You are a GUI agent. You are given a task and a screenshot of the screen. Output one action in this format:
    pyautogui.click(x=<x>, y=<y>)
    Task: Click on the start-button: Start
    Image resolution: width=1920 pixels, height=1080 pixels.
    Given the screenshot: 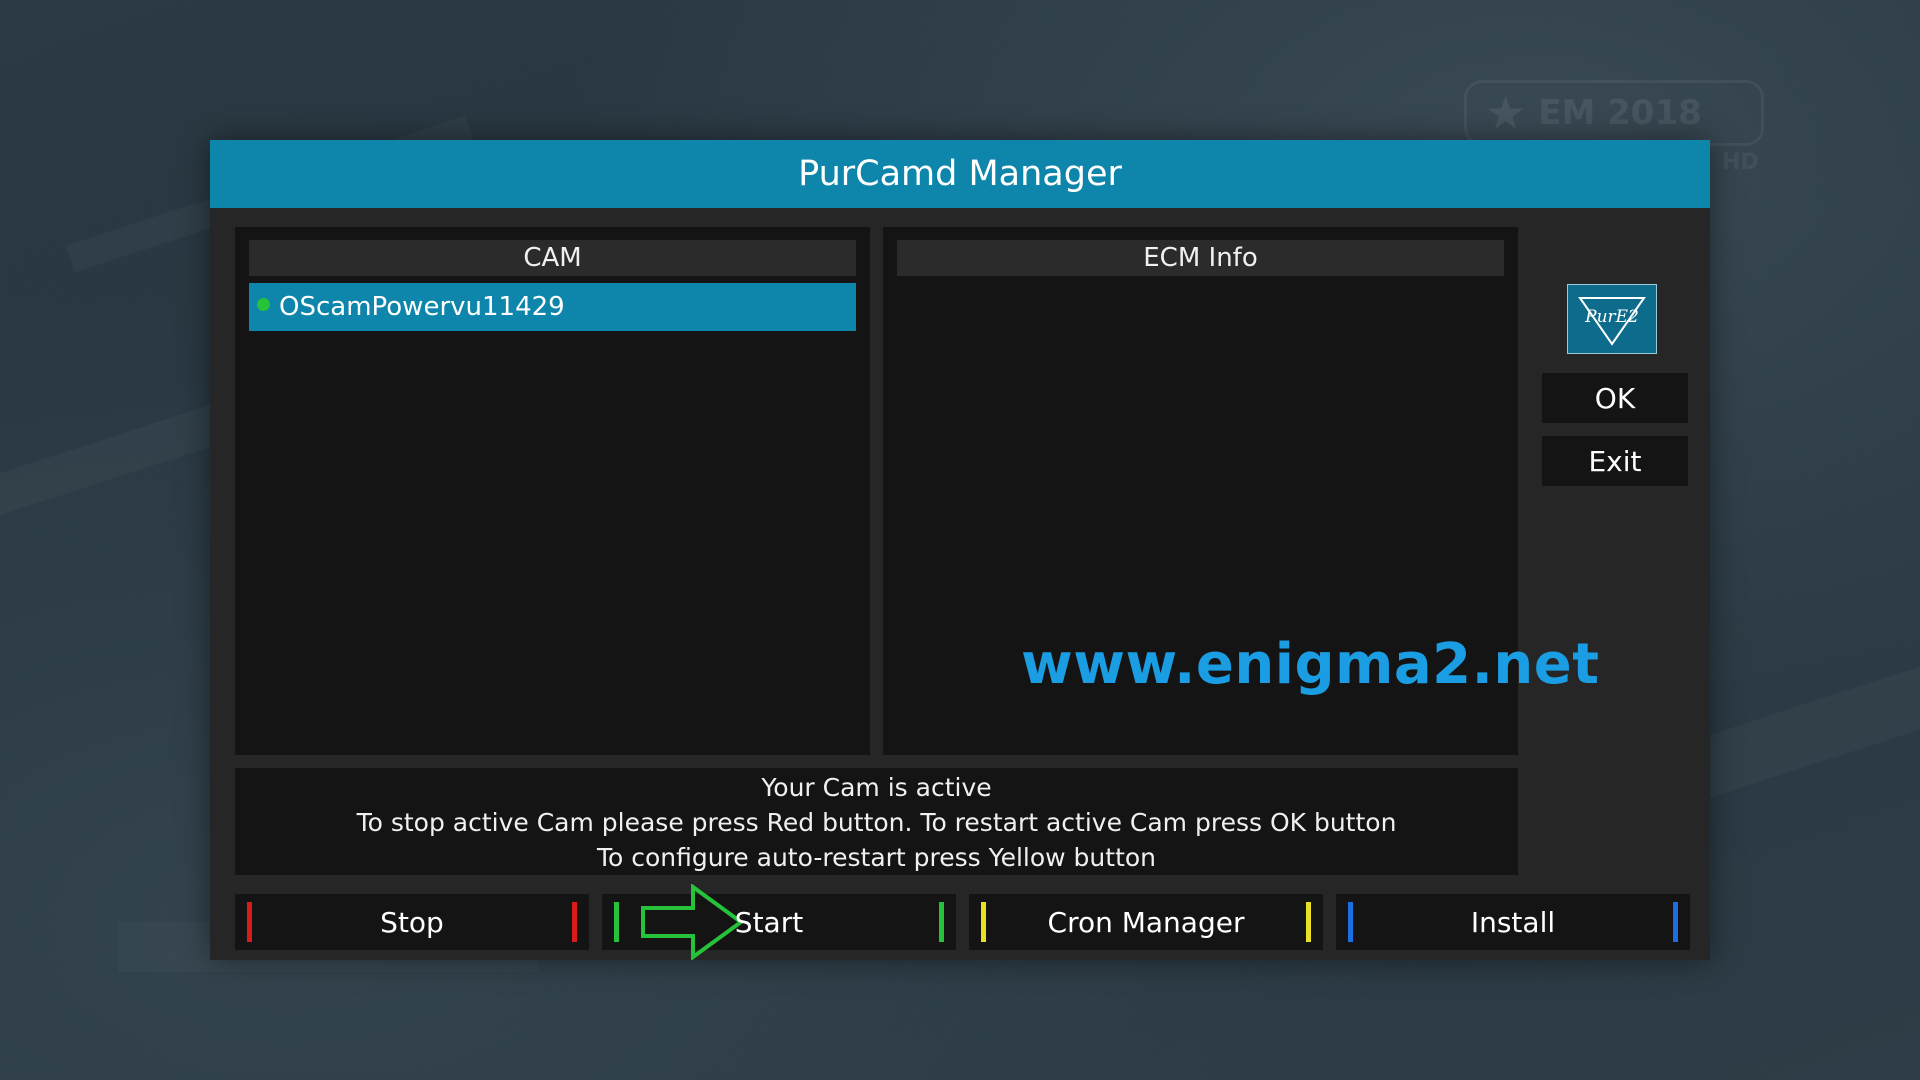 What is the action you would take?
    pyautogui.click(x=779, y=922)
    